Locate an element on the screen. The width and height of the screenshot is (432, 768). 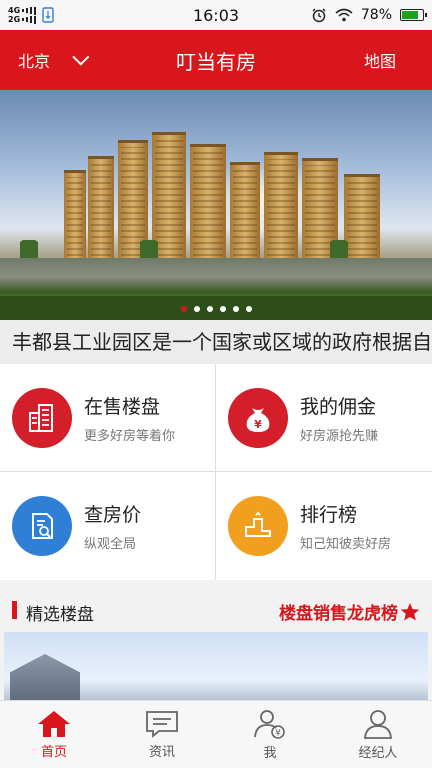
property-image-roof is located at coordinates (45, 677).